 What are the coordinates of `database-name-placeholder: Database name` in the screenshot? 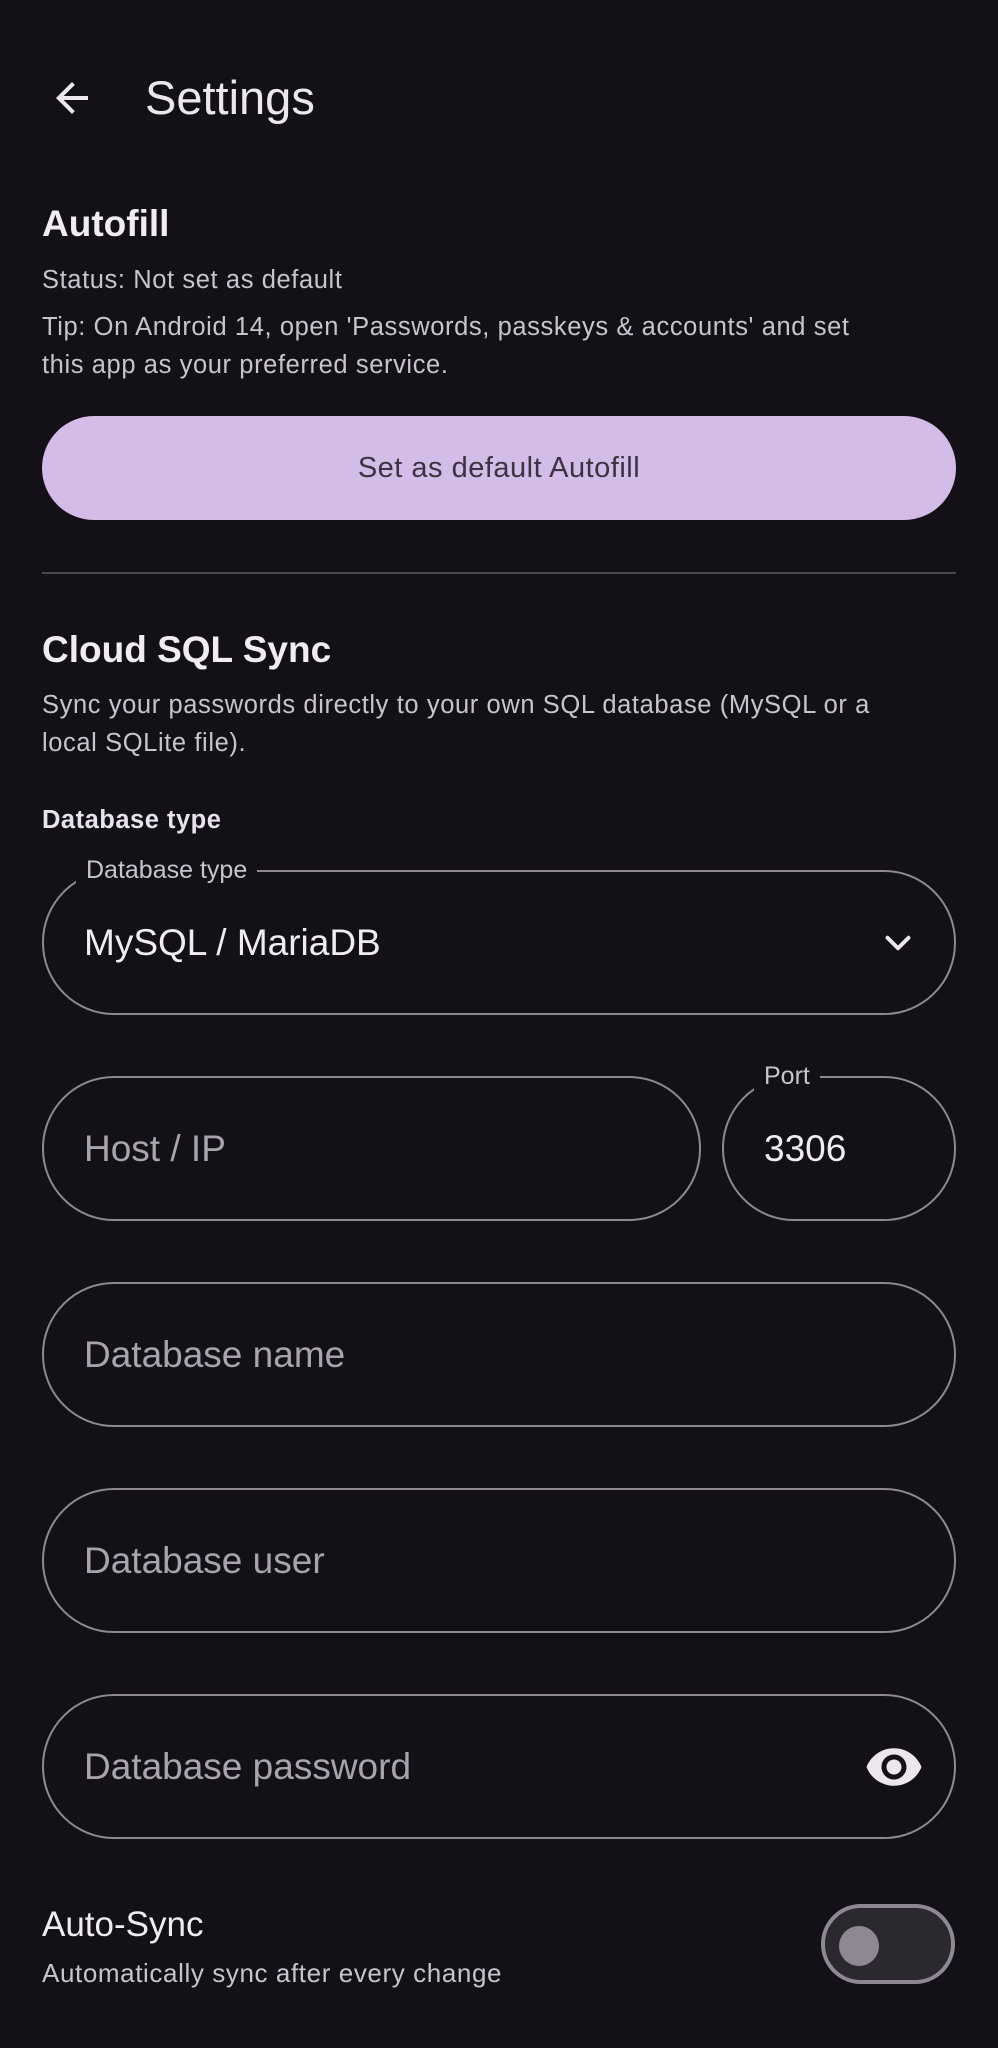 It's located at (215, 1354).